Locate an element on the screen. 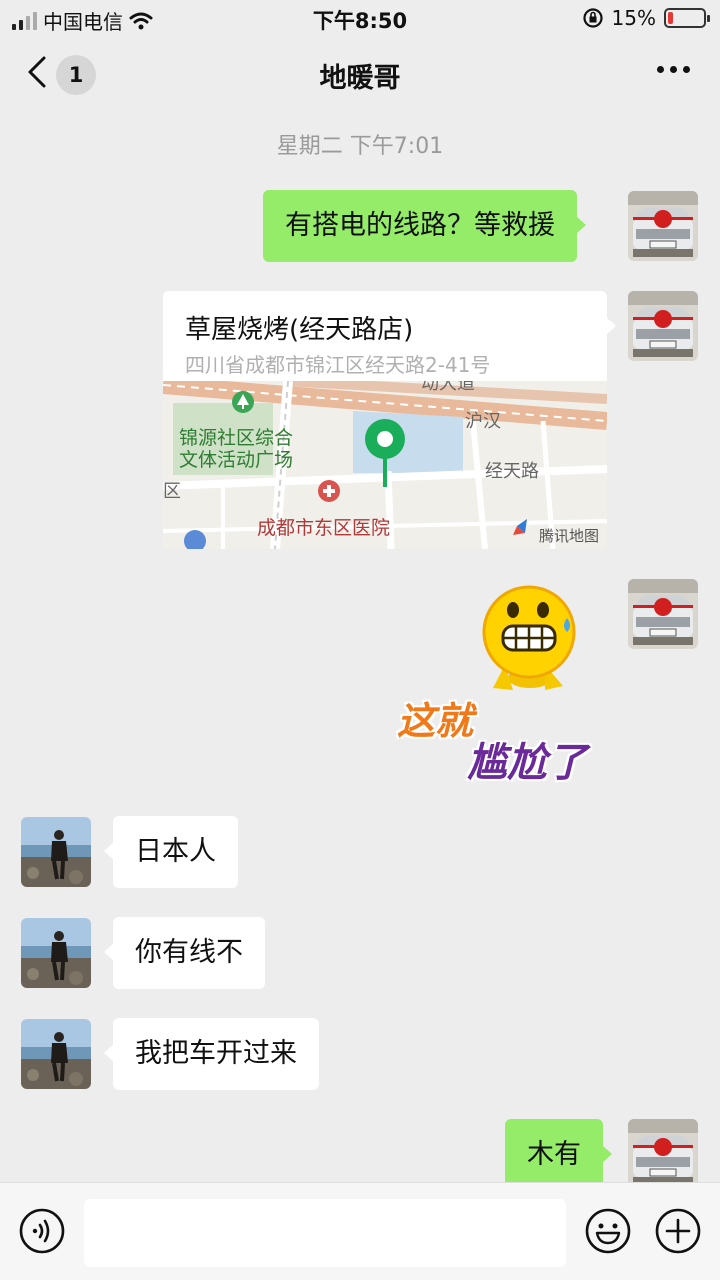 The height and width of the screenshot is (1280, 720). input-bar is located at coordinates (360, 1231).